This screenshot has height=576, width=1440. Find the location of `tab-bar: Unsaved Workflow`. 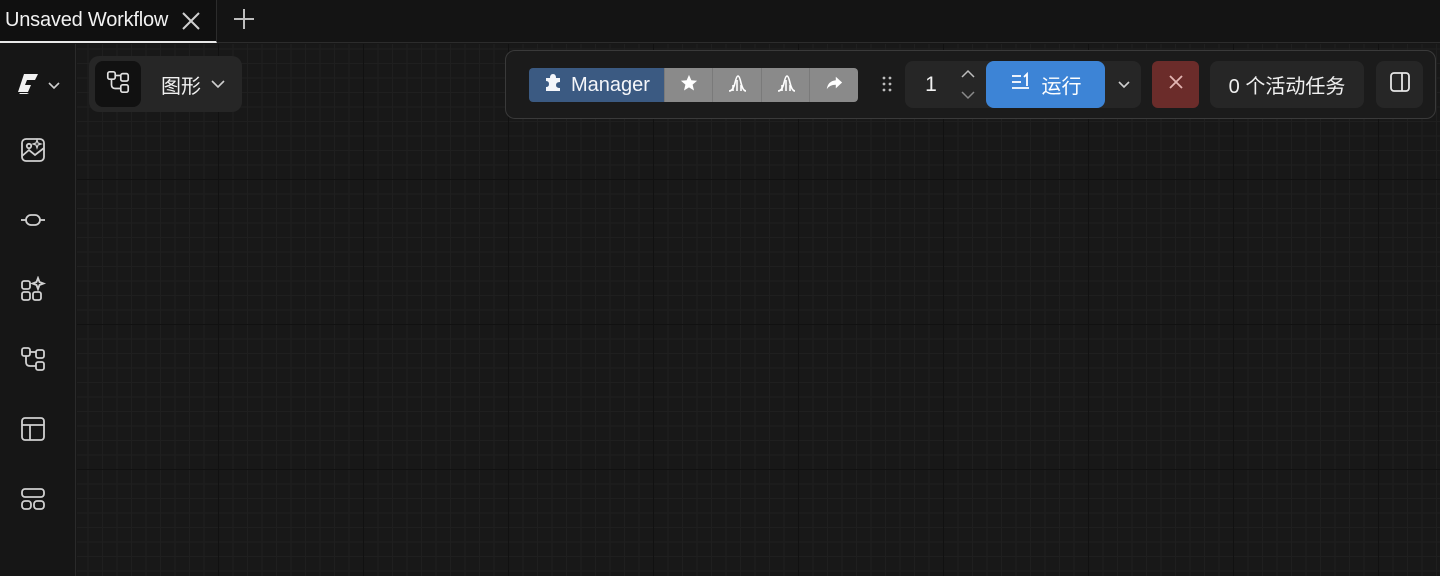

tab-bar: Unsaved Workflow is located at coordinates (720, 21).